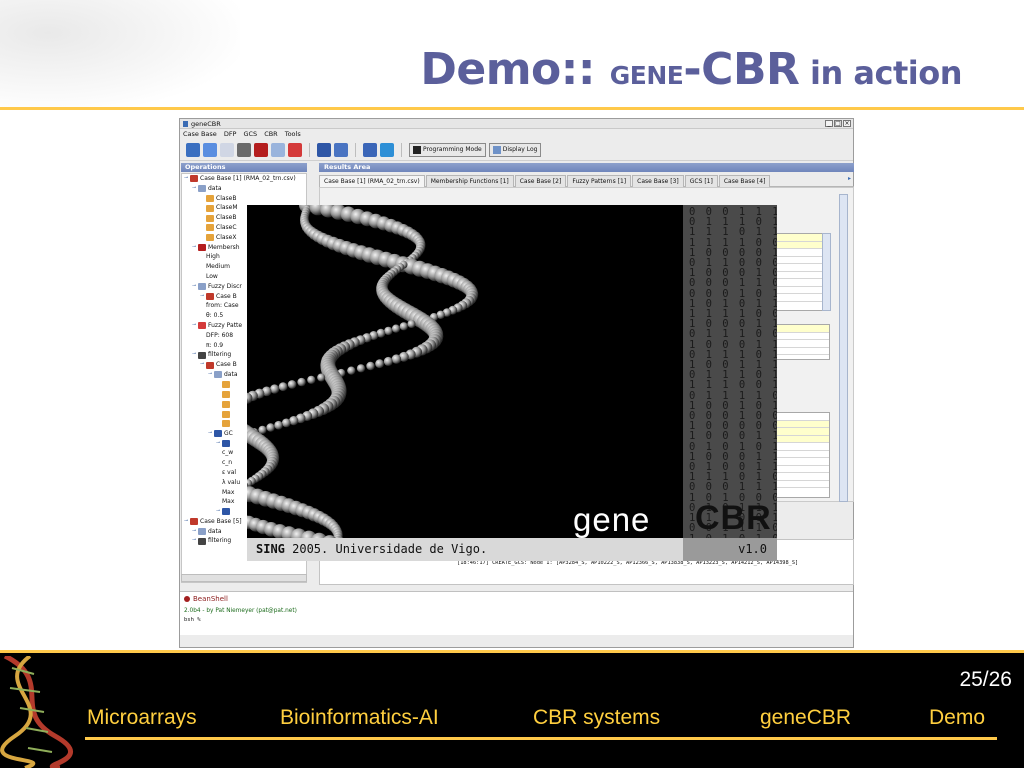  I want to click on beanshell-title: BeanShell, so click(516, 599).